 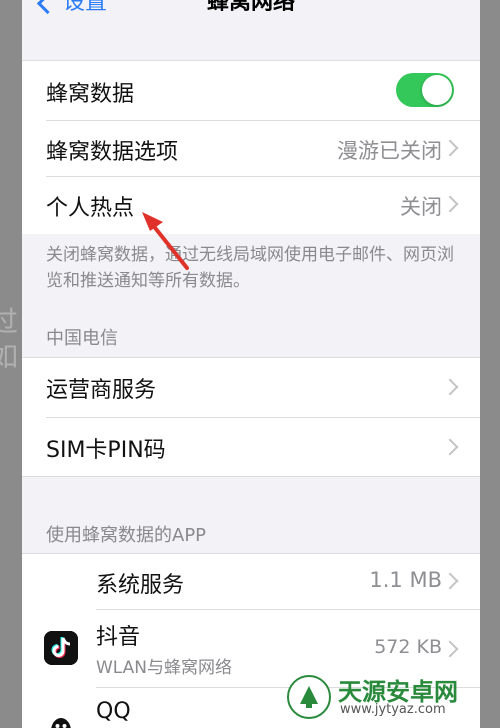 I want to click on sim-pin-label: SIM卡PIN码, so click(x=106, y=450).